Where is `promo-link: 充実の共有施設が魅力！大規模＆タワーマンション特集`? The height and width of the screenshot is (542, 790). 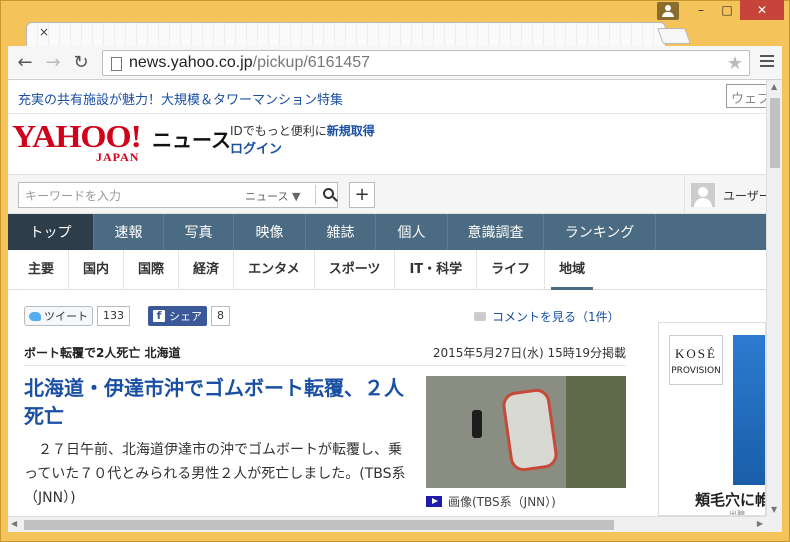 promo-link: 充実の共有施設が魅力！大規模＆タワーマンション特集 is located at coordinates (180, 98).